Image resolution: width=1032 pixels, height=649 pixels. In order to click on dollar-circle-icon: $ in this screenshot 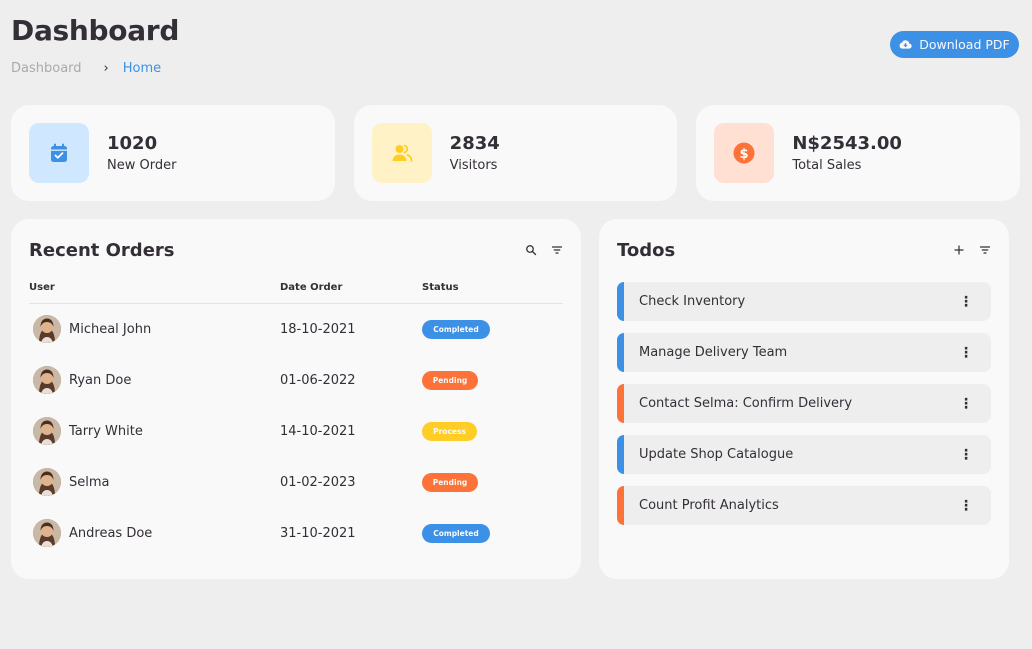, I will do `click(744, 153)`.